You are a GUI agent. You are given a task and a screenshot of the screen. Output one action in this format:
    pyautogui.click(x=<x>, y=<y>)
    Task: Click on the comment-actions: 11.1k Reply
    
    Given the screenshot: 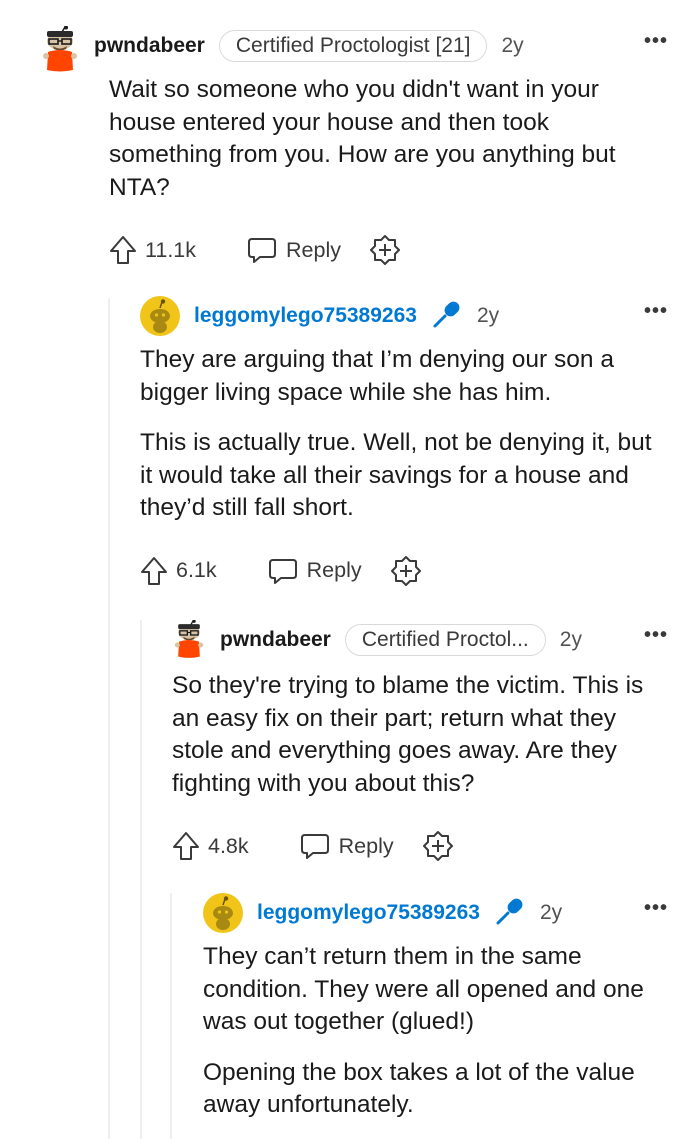 What is the action you would take?
    pyautogui.click(x=388, y=250)
    